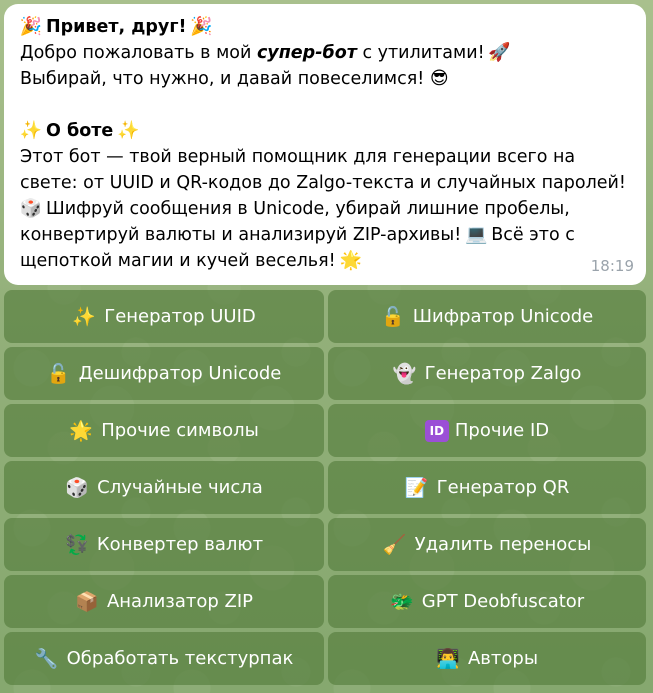 This screenshot has width=653, height=693. I want to click on button-label: Дешифратор Unicode, so click(180, 373).